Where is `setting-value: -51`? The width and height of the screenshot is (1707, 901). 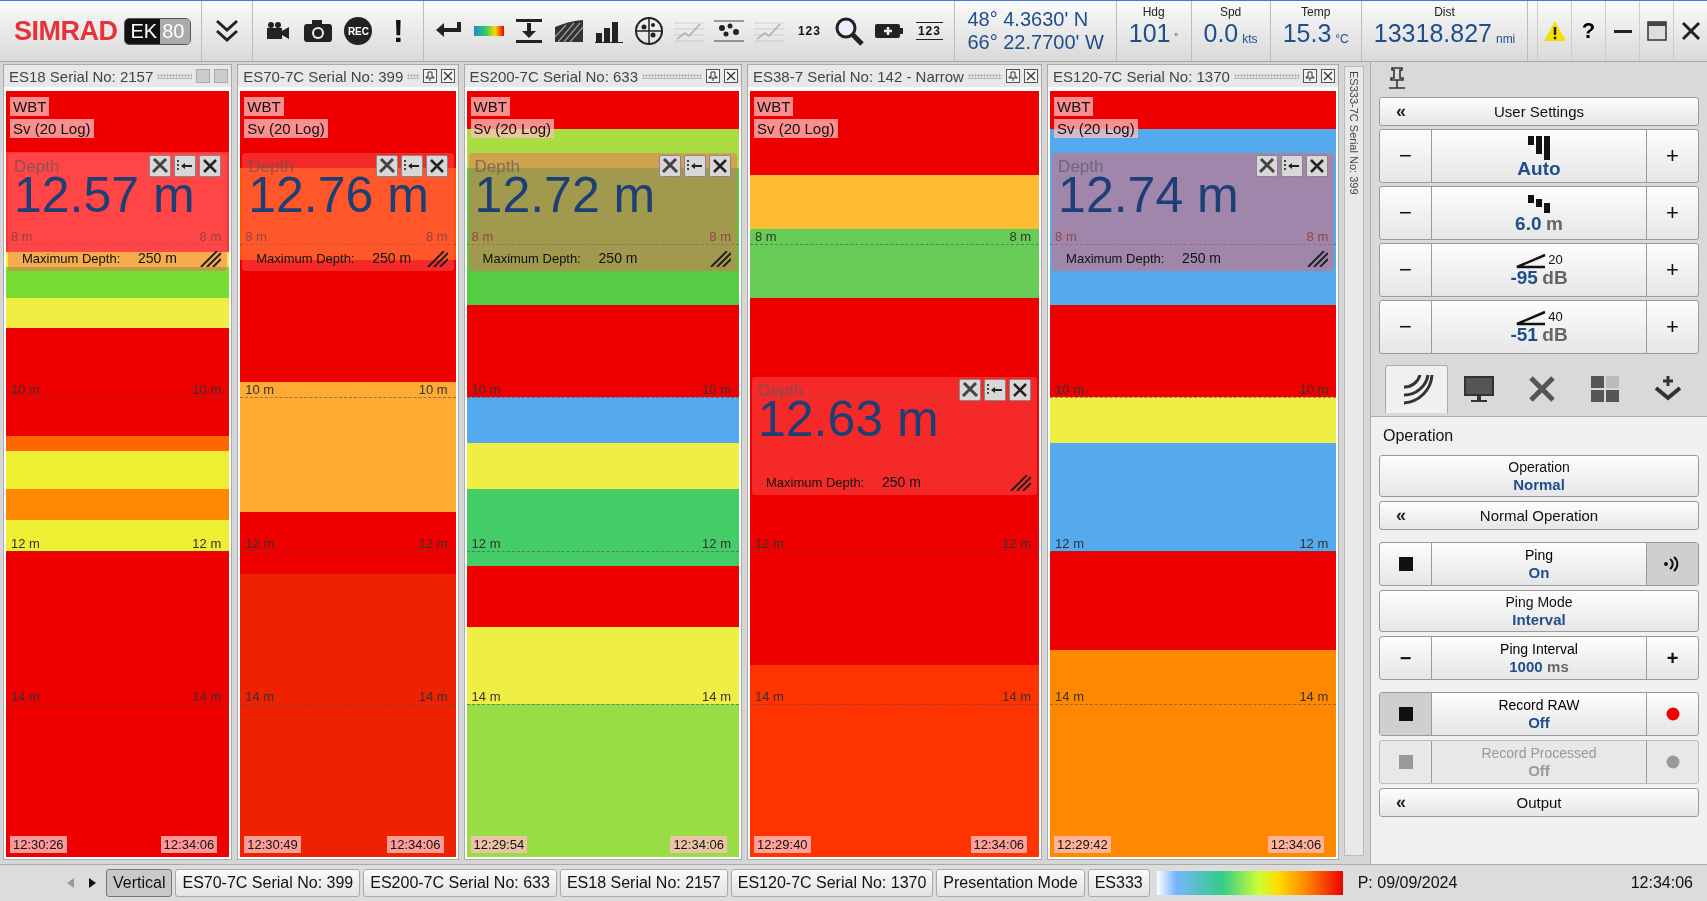
setting-value: -51 is located at coordinates (1524, 334).